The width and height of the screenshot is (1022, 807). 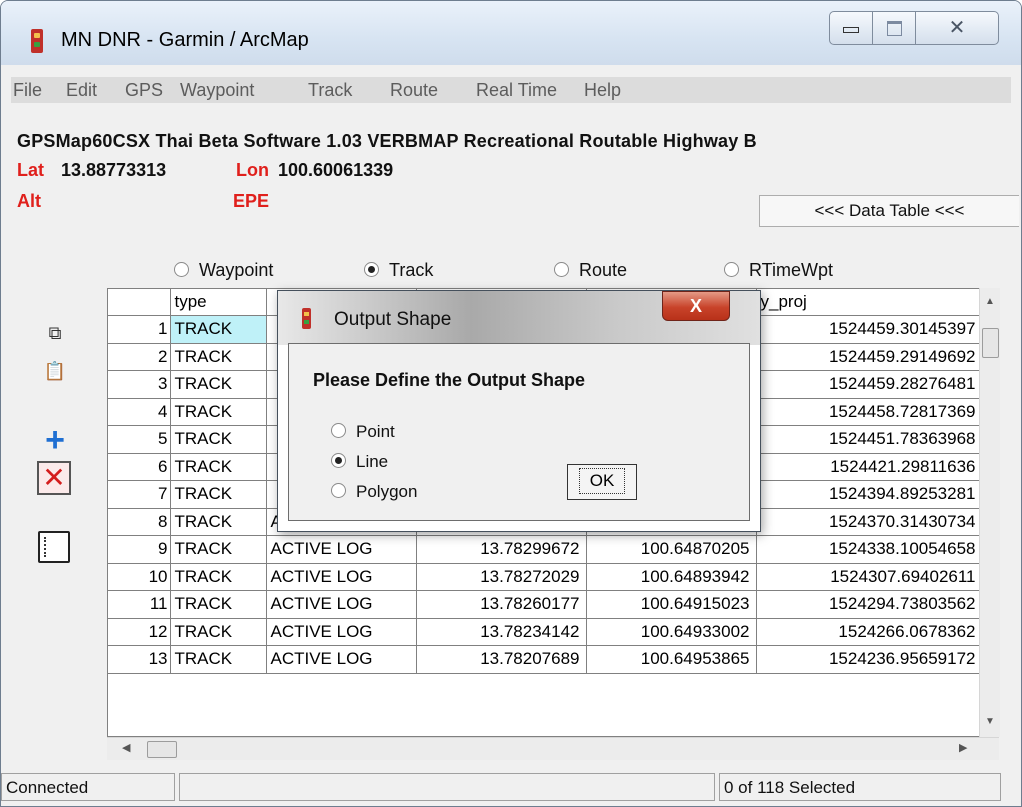 What do you see at coordinates (671, 577) in the screenshot?
I see `table-cell: 100.64893942` at bounding box center [671, 577].